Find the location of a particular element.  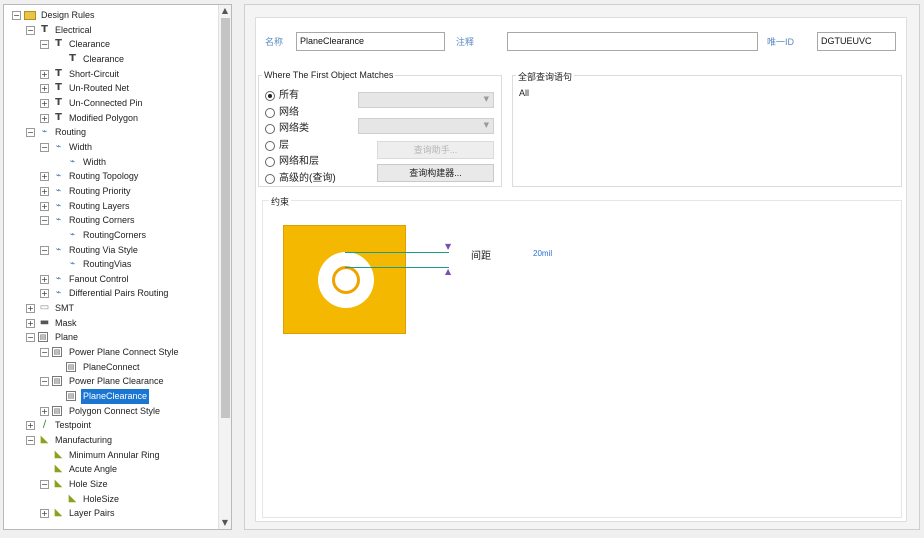

tree-scrollbar: ▲ ▼ is located at coordinates (224, 267).